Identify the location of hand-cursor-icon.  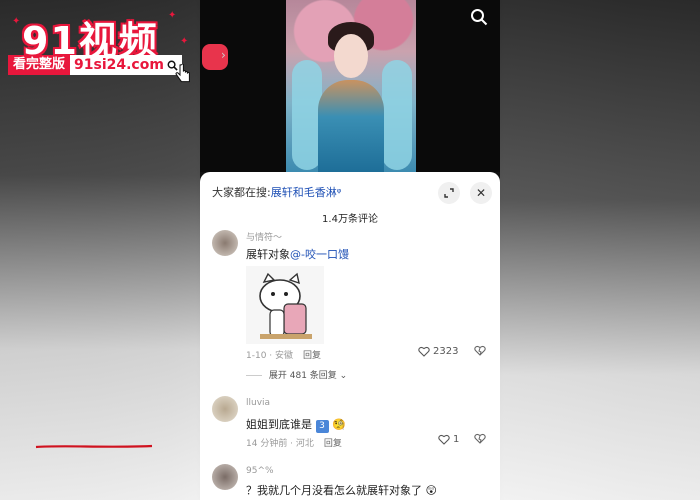
(182, 73).